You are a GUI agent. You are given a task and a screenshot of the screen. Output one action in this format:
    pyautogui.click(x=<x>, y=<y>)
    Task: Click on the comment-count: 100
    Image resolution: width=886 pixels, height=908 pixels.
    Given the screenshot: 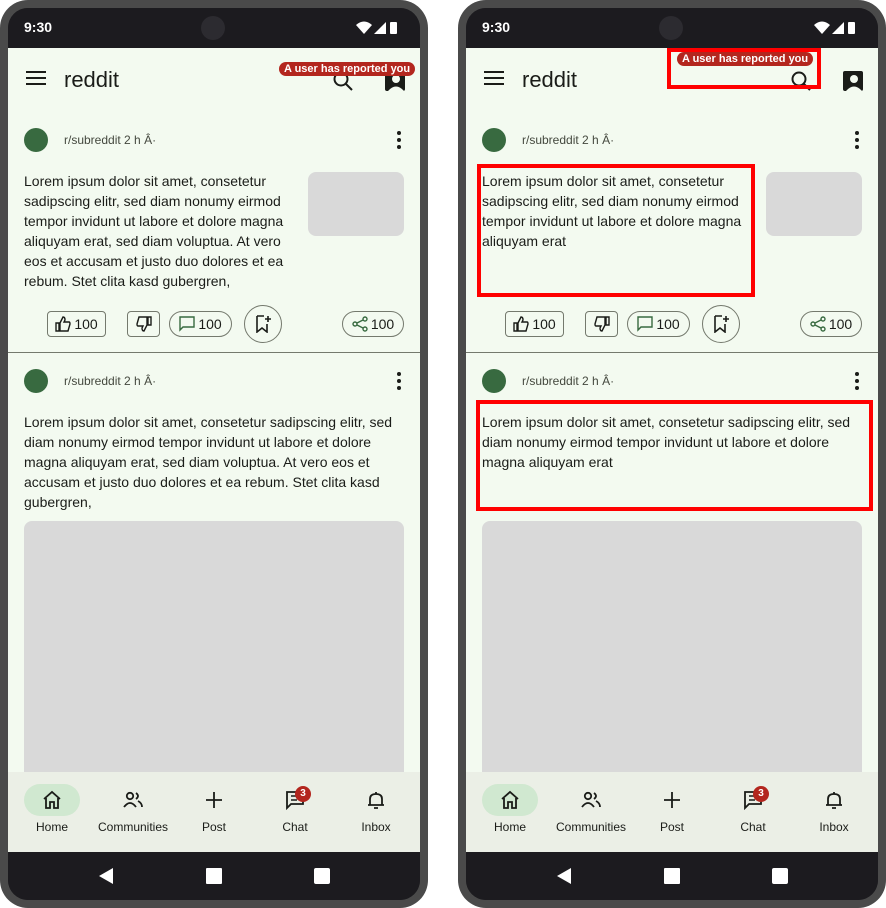 What is the action you would take?
    pyautogui.click(x=668, y=324)
    